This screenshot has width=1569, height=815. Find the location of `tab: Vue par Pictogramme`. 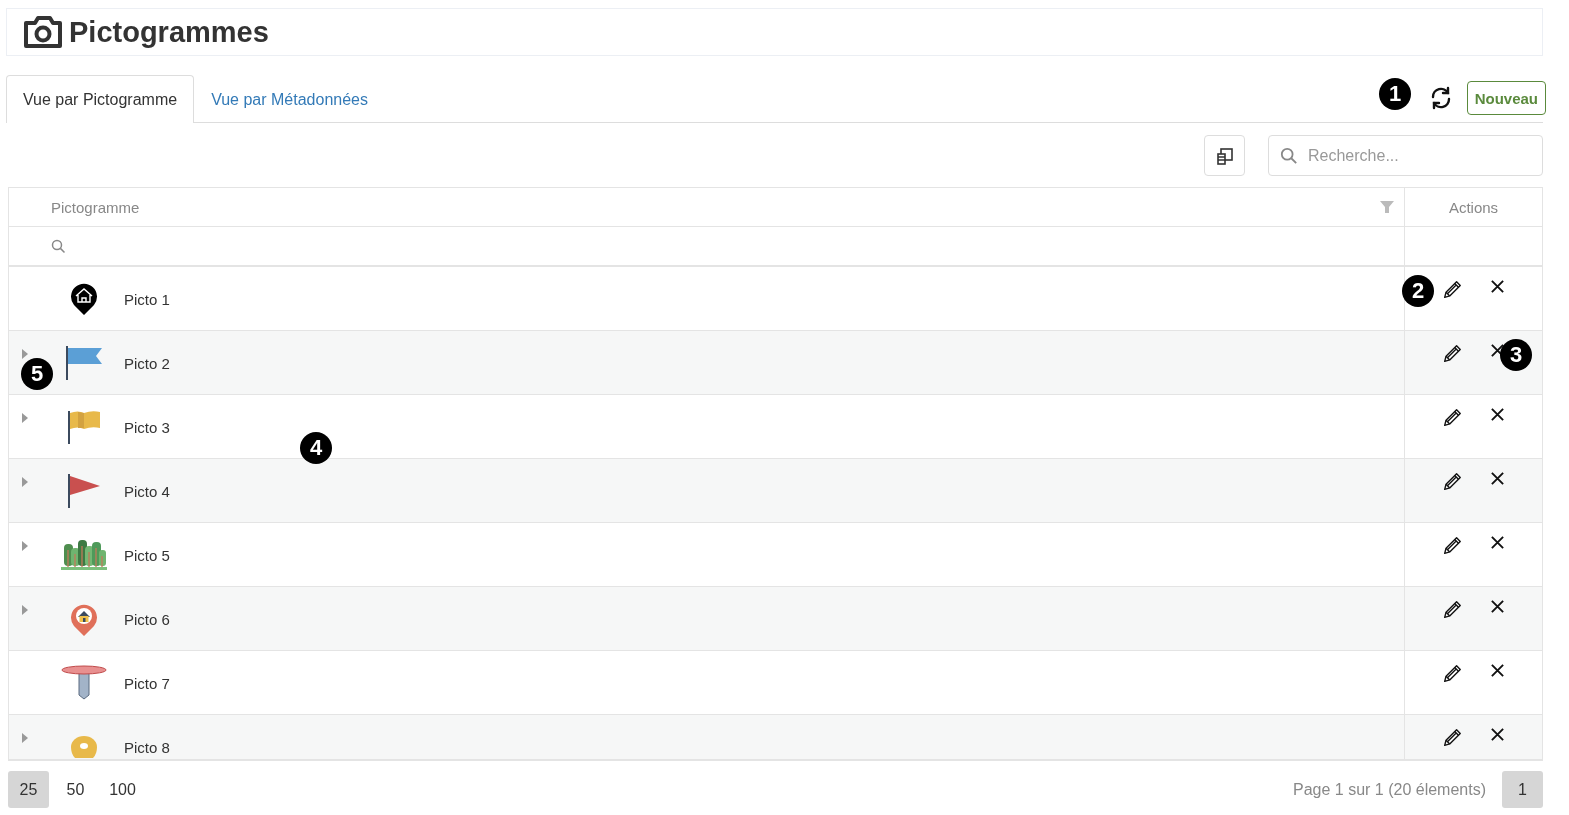

tab: Vue par Pictogramme is located at coordinates (100, 99).